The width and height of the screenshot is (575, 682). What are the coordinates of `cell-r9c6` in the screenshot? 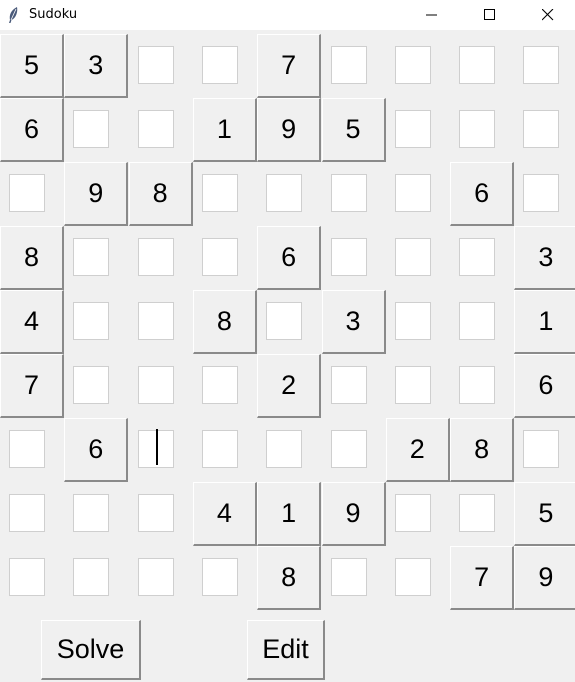 It's located at (354, 578).